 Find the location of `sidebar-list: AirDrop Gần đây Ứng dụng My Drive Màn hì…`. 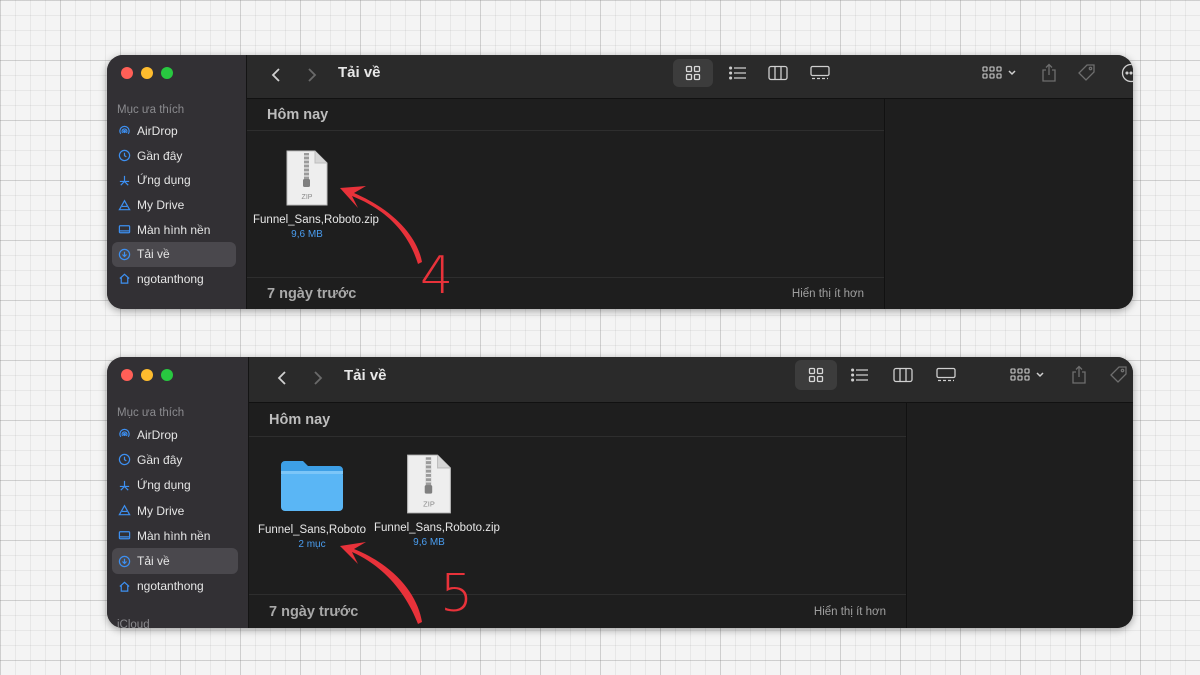

sidebar-list: AirDrop Gần đây Ứng dụng My Drive Màn hì… is located at coordinates (174, 205).